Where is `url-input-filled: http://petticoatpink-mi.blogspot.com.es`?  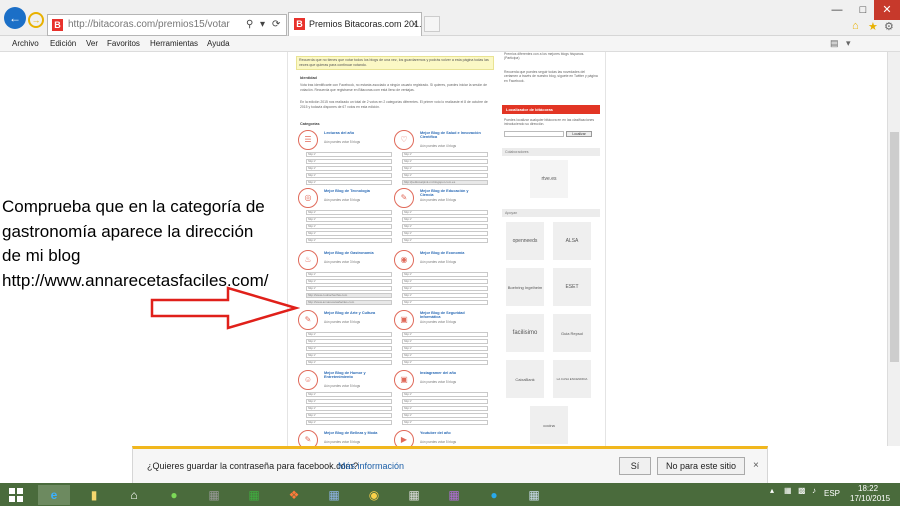 url-input-filled: http://petticoatpink-mi.blogspot.com.es is located at coordinates (445, 182).